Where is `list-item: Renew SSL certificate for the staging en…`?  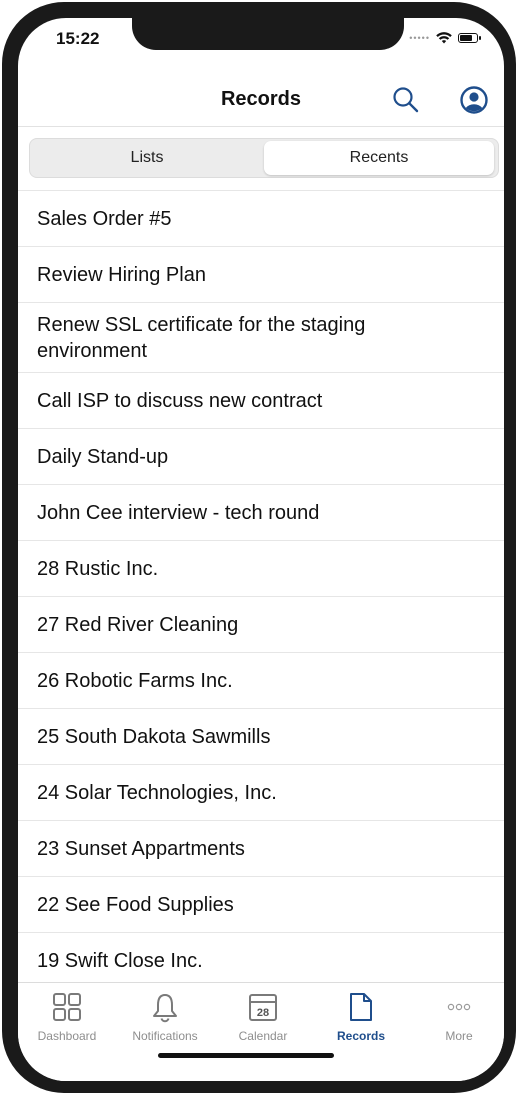
list-item: Renew SSL certificate for the staging en… is located at coordinates (261, 338).